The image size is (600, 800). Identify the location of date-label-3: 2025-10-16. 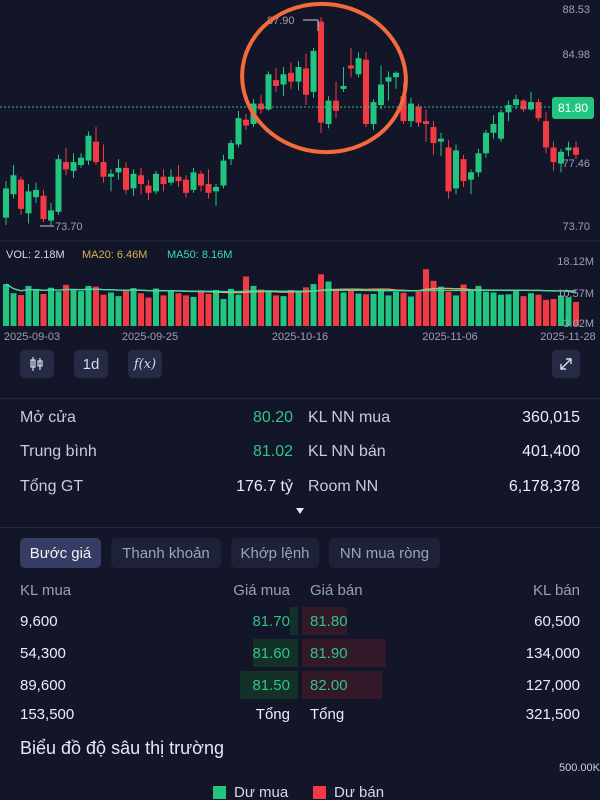
(300, 337).